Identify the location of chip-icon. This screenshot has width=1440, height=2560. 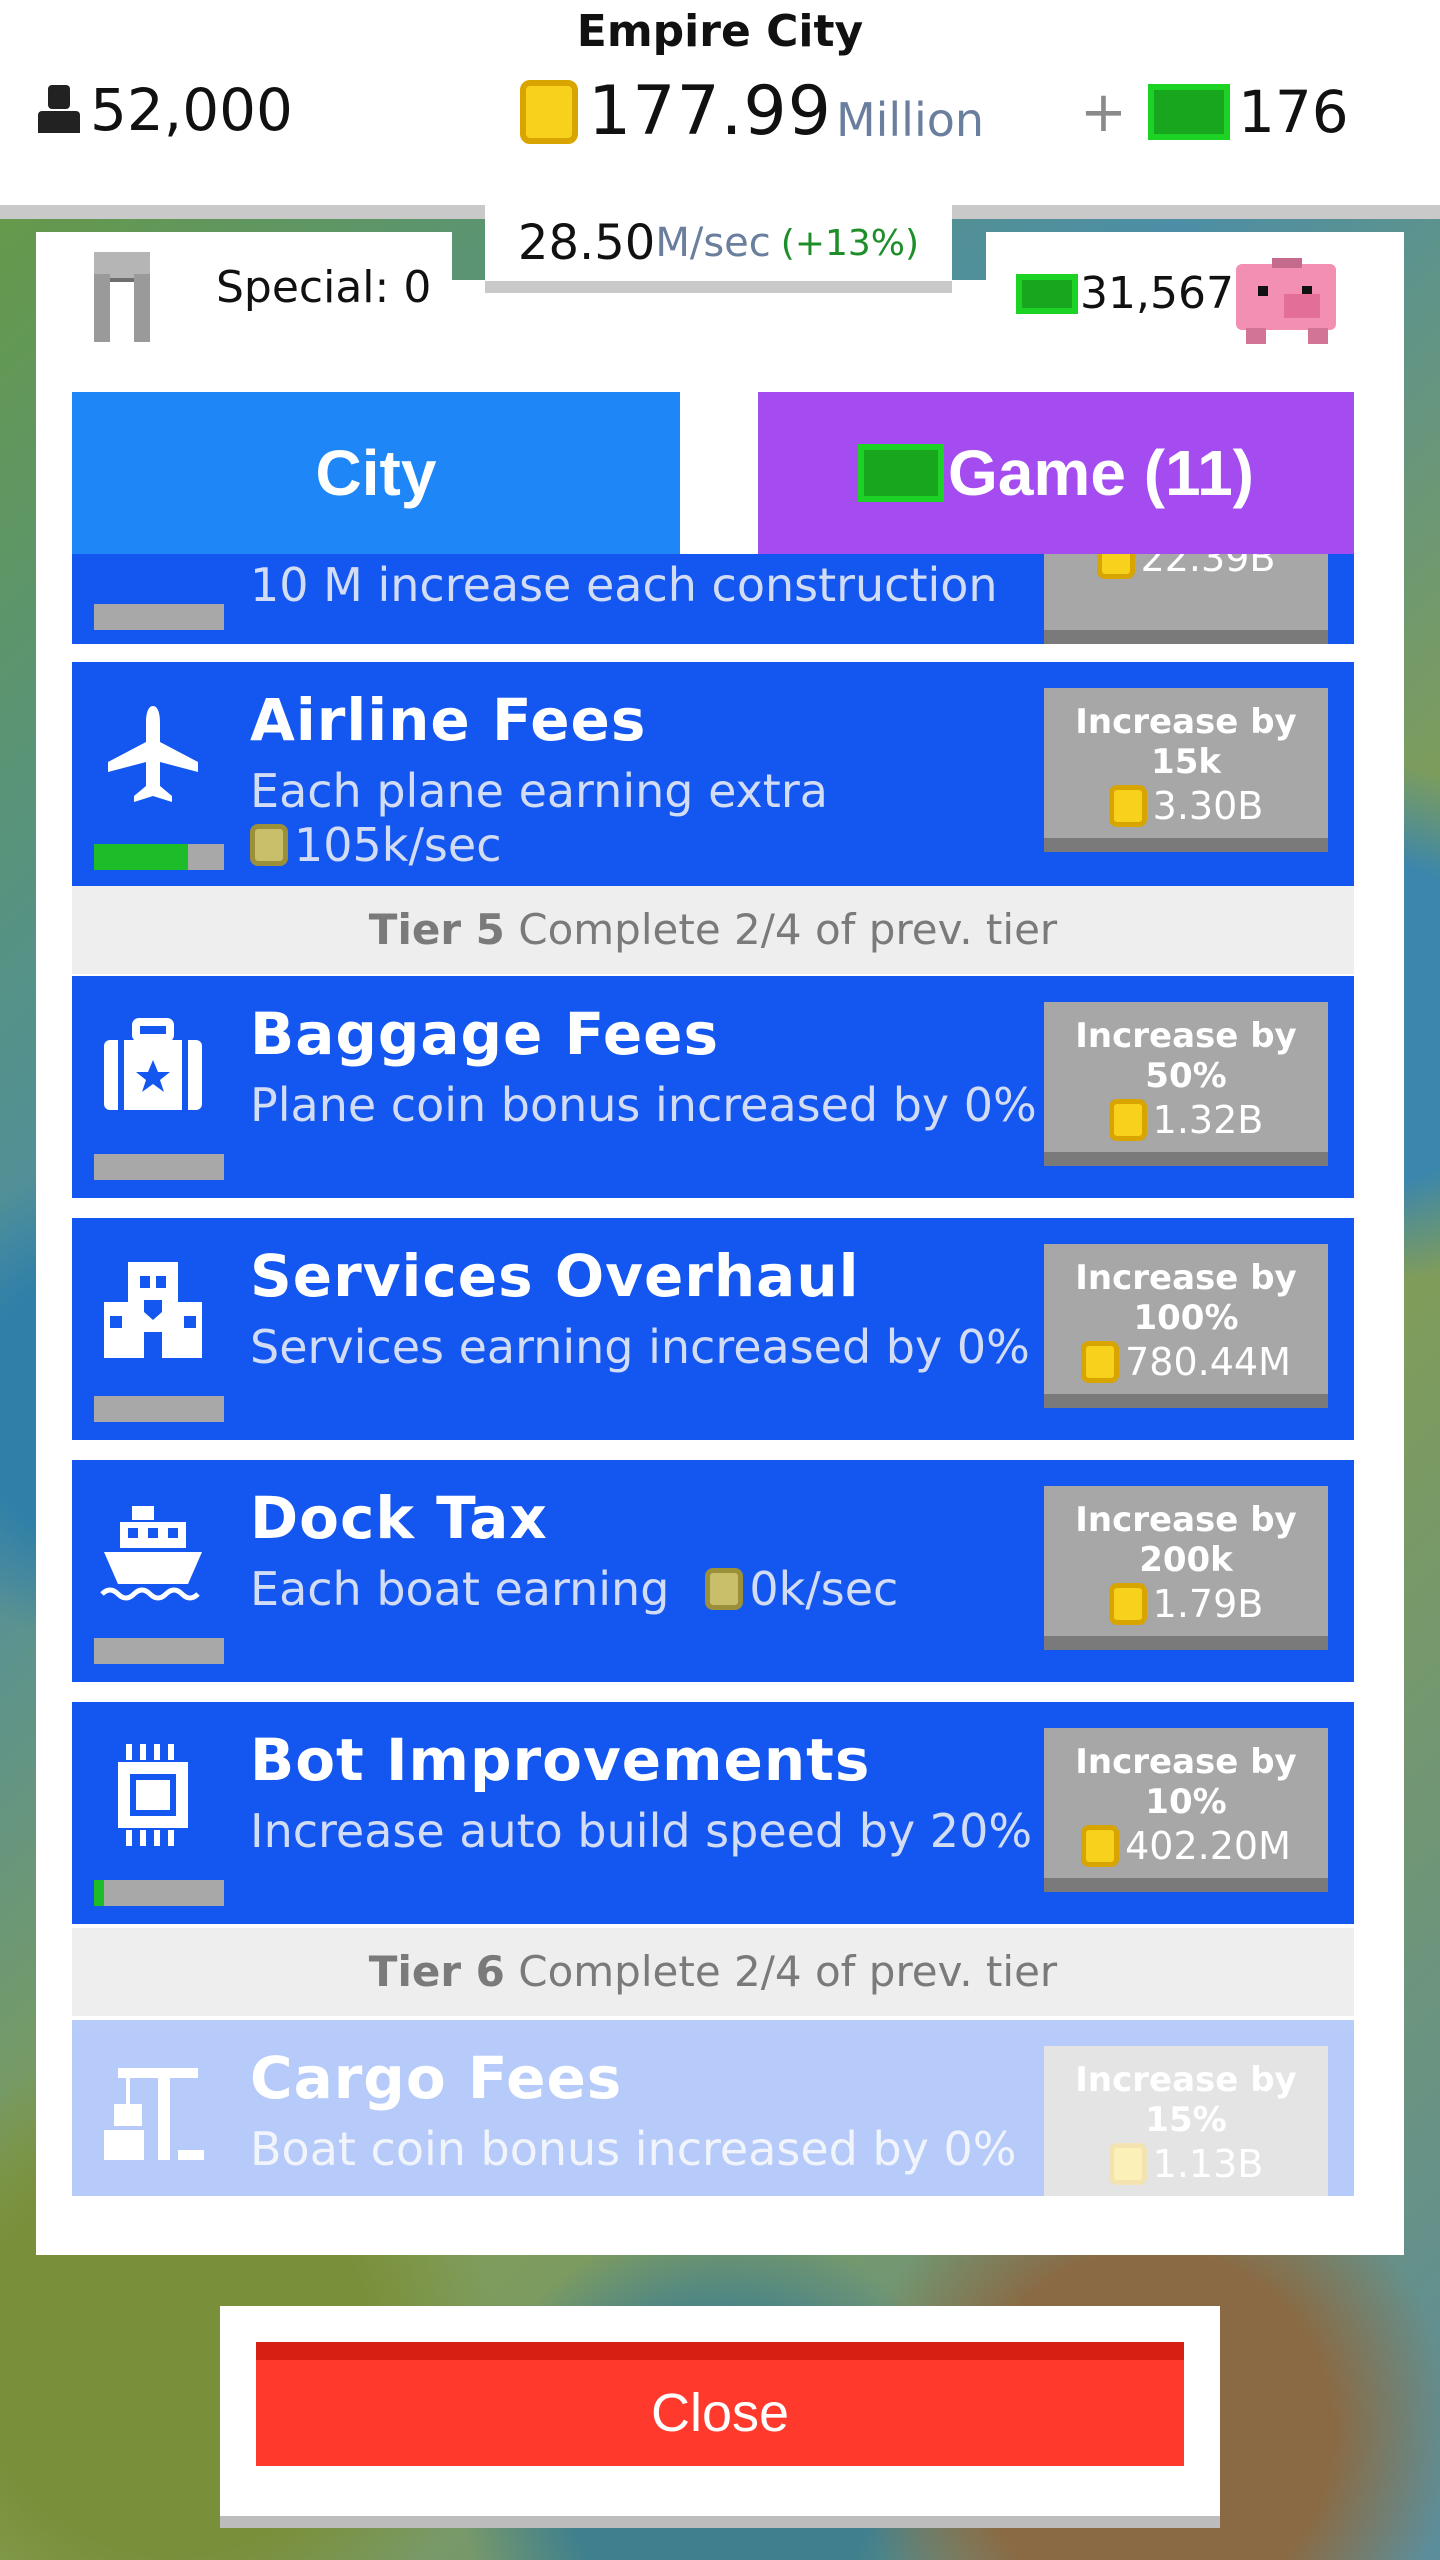
(153, 1795).